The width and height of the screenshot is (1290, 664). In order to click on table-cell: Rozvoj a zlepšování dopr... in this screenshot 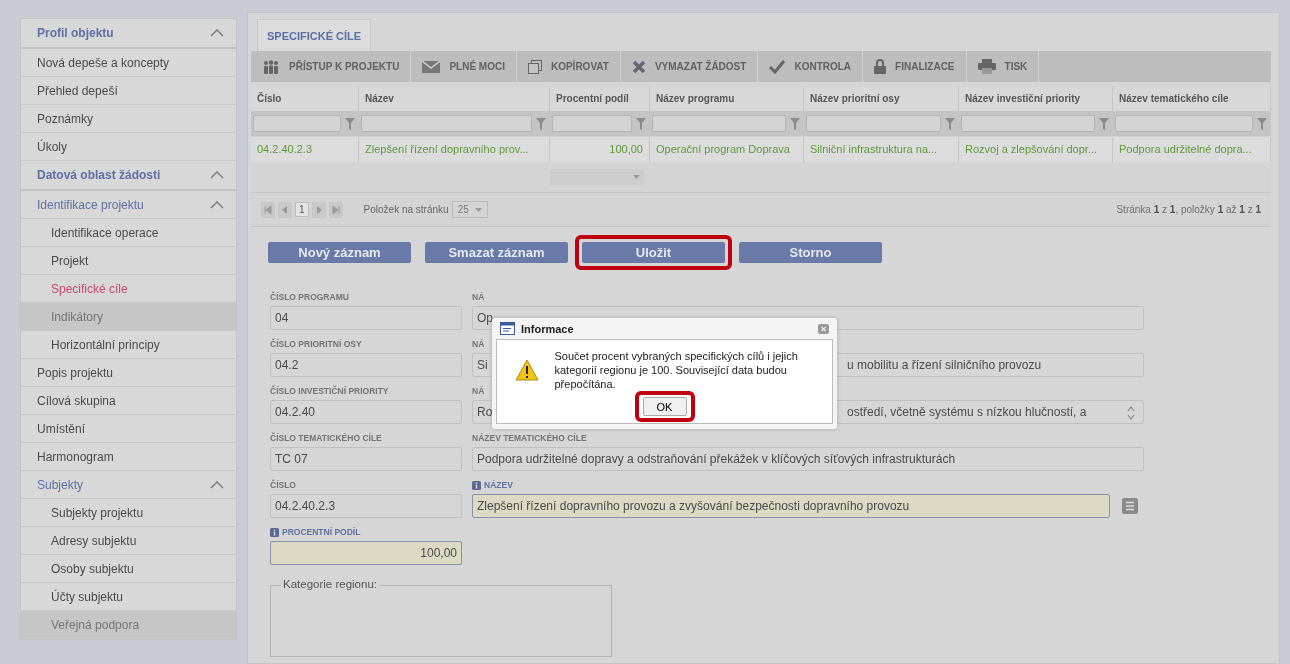, I will do `click(1036, 149)`.